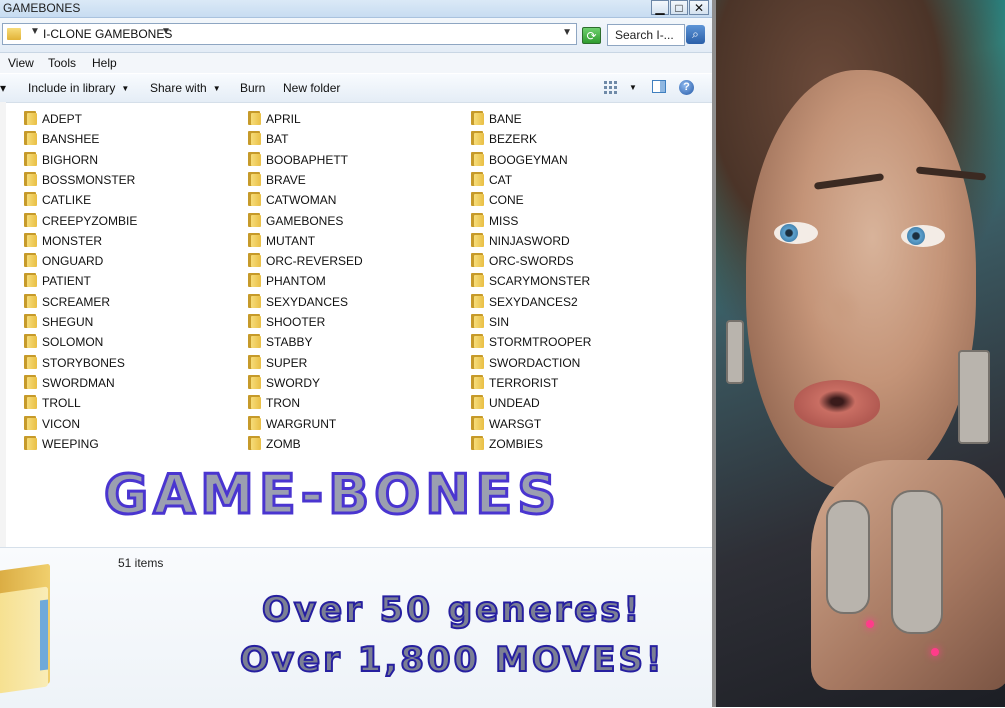  Describe the element at coordinates (252, 88) in the screenshot. I see `burn-button: Burn` at that location.